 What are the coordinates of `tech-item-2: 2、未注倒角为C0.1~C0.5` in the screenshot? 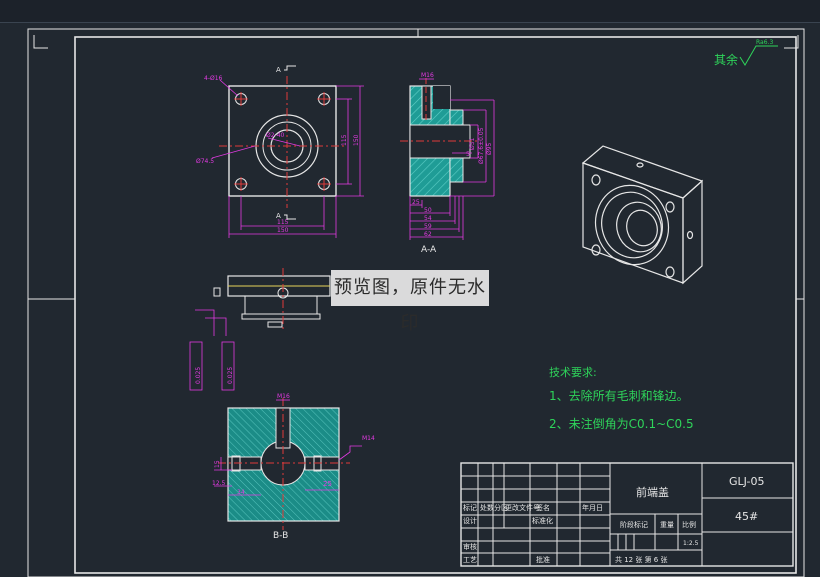 It's located at (621, 423).